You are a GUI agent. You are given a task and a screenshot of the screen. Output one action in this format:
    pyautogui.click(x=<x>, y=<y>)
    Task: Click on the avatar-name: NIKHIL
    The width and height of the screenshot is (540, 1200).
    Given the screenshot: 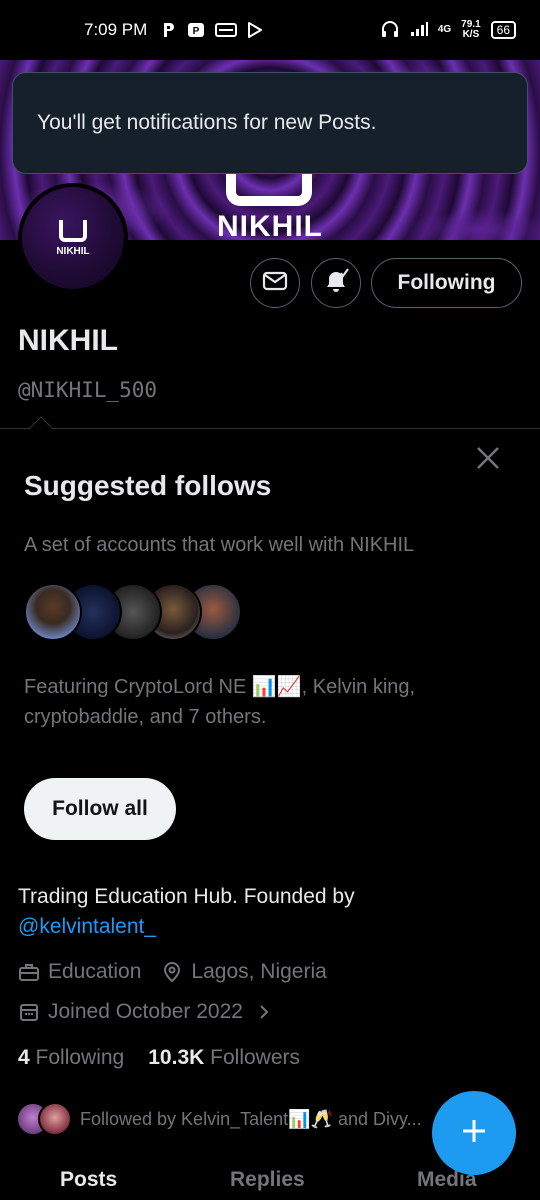 What is the action you would take?
    pyautogui.click(x=73, y=251)
    